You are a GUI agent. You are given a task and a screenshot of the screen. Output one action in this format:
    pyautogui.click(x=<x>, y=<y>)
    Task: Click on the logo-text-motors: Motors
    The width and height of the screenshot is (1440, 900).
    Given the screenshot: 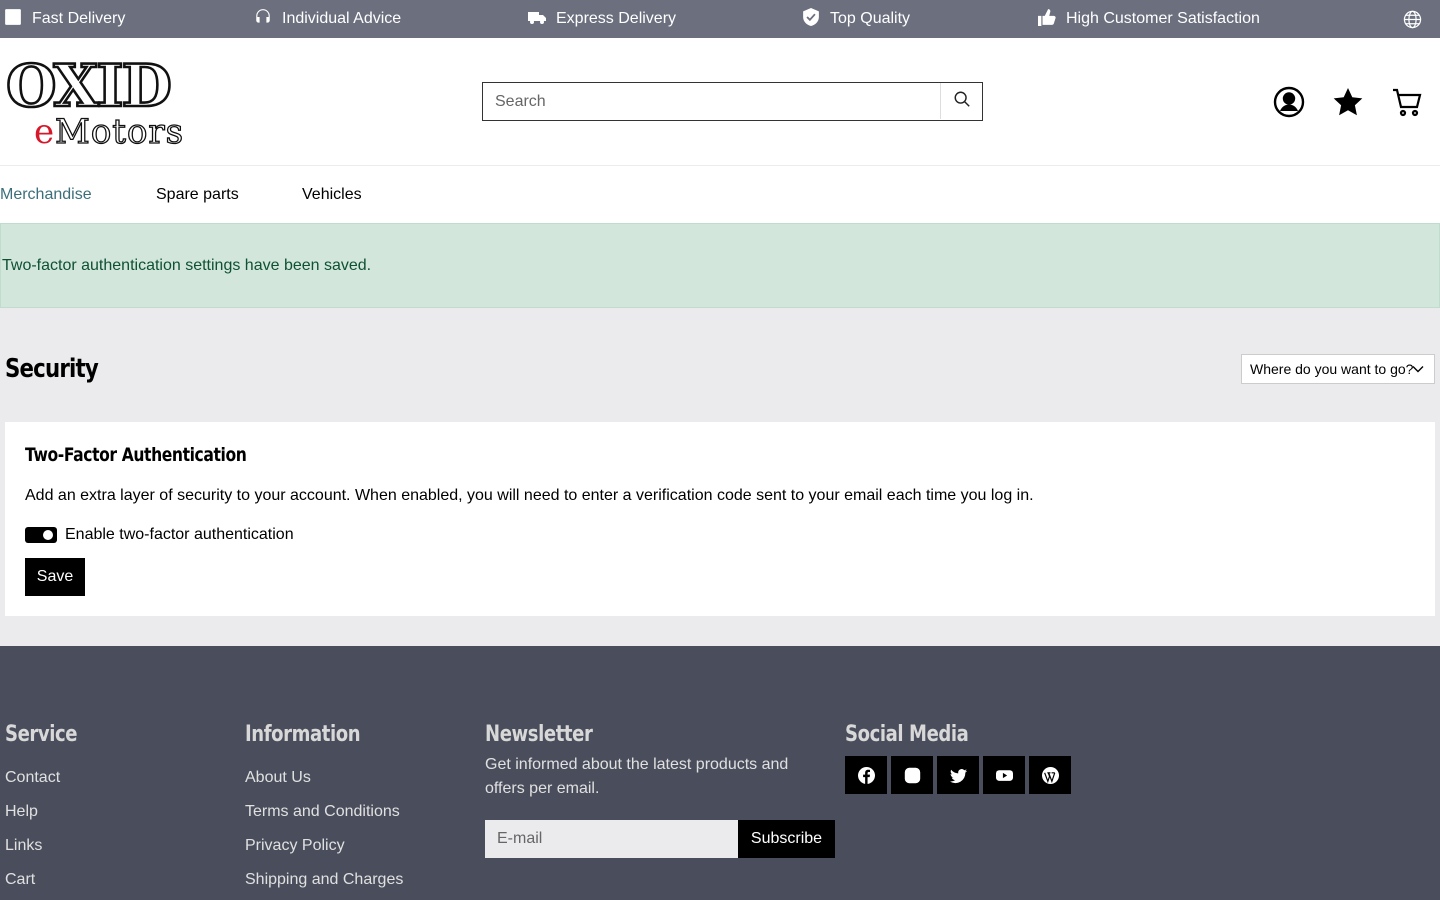 What is the action you would take?
    pyautogui.click(x=119, y=130)
    